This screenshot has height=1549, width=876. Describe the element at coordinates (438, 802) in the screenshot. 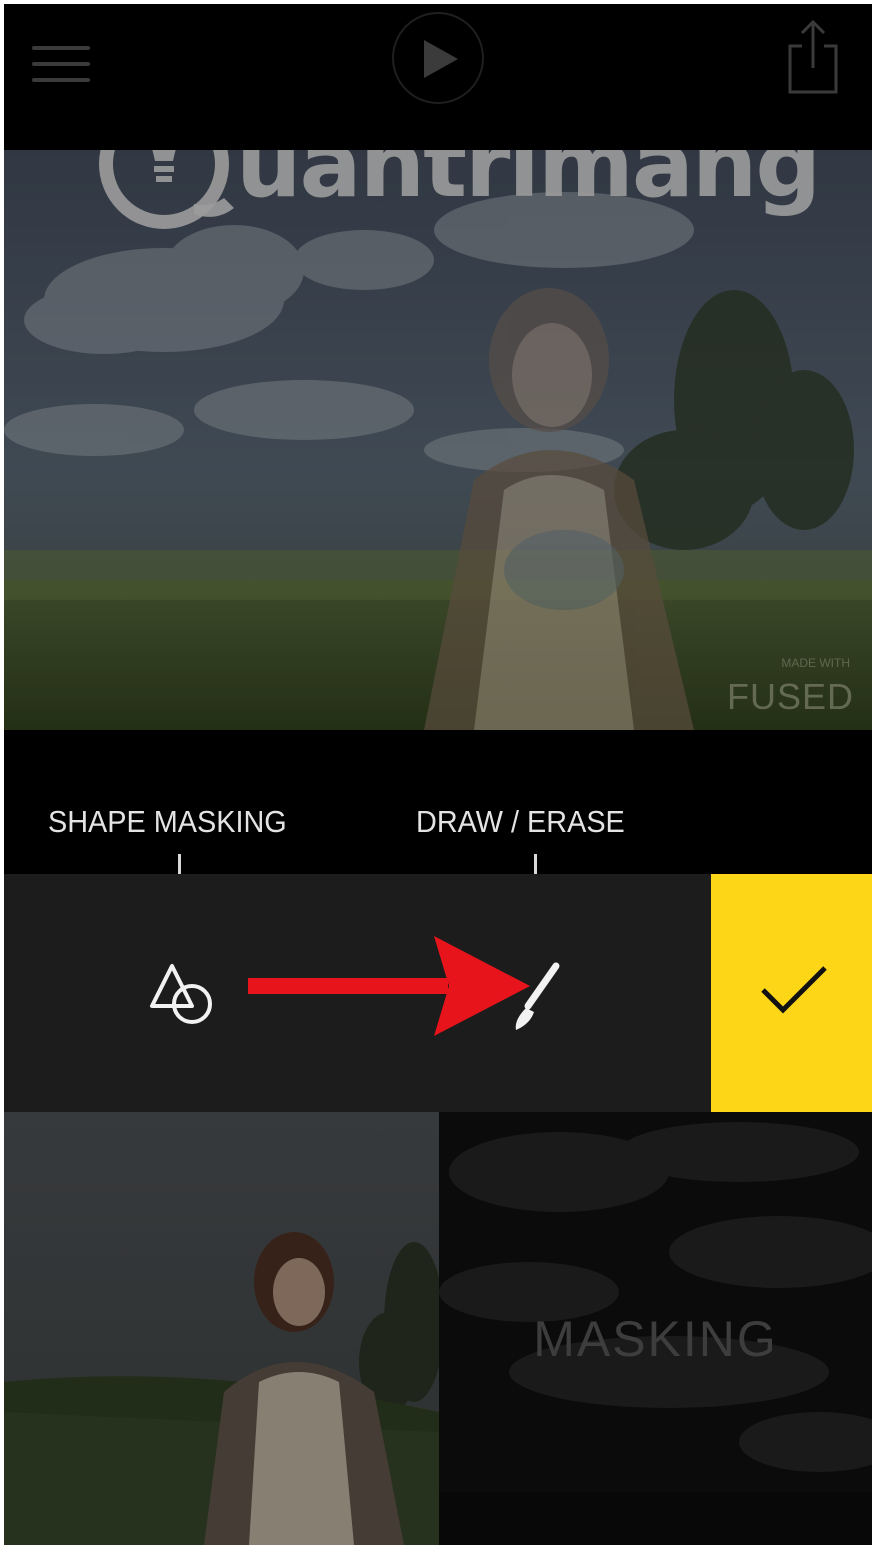

I see `tool-labels: SHAPE MASKING DRAW / ERASE` at that location.